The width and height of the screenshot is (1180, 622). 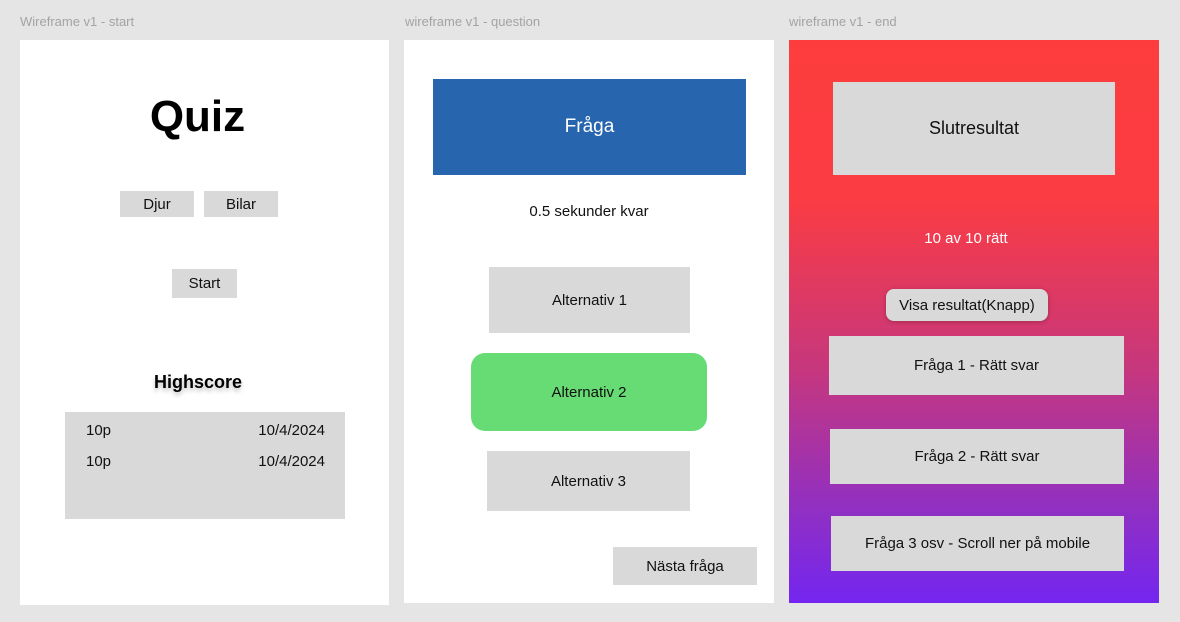 I want to click on alternative-button-1: Alternativ 1, so click(x=589, y=300).